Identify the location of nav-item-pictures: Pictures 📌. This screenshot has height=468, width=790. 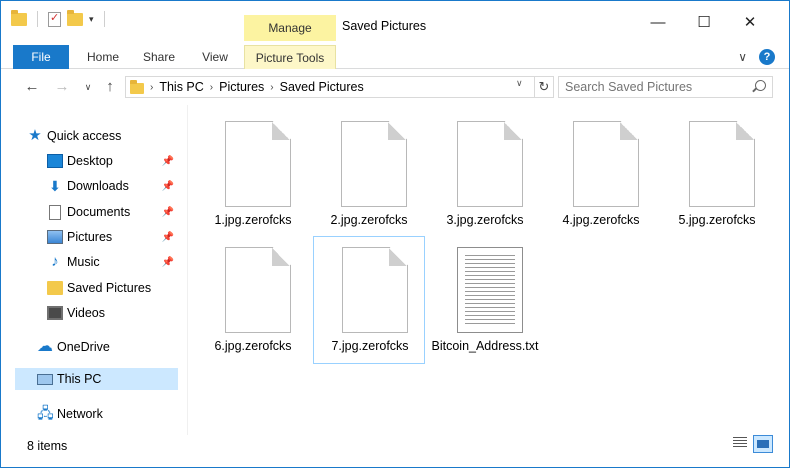
(112, 237).